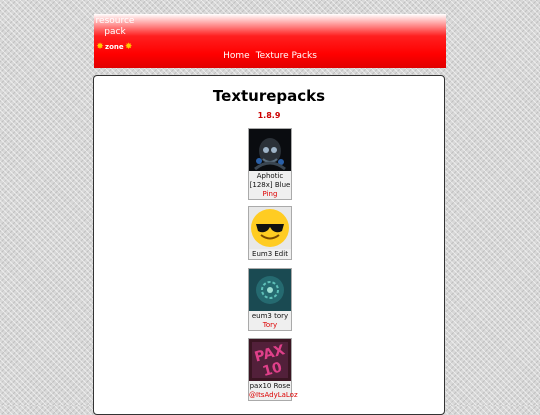  I want to click on pack-card: eum3 tory Tory, so click(270, 299).